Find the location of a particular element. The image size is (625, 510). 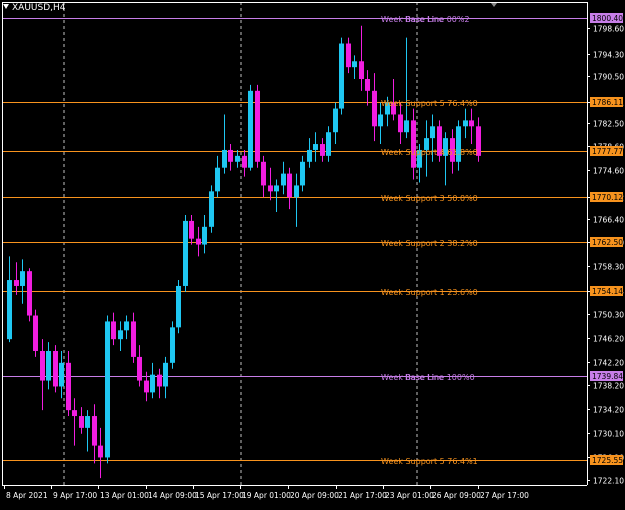

x-tick-label: 23 Apr 01:00 is located at coordinates (409, 495).